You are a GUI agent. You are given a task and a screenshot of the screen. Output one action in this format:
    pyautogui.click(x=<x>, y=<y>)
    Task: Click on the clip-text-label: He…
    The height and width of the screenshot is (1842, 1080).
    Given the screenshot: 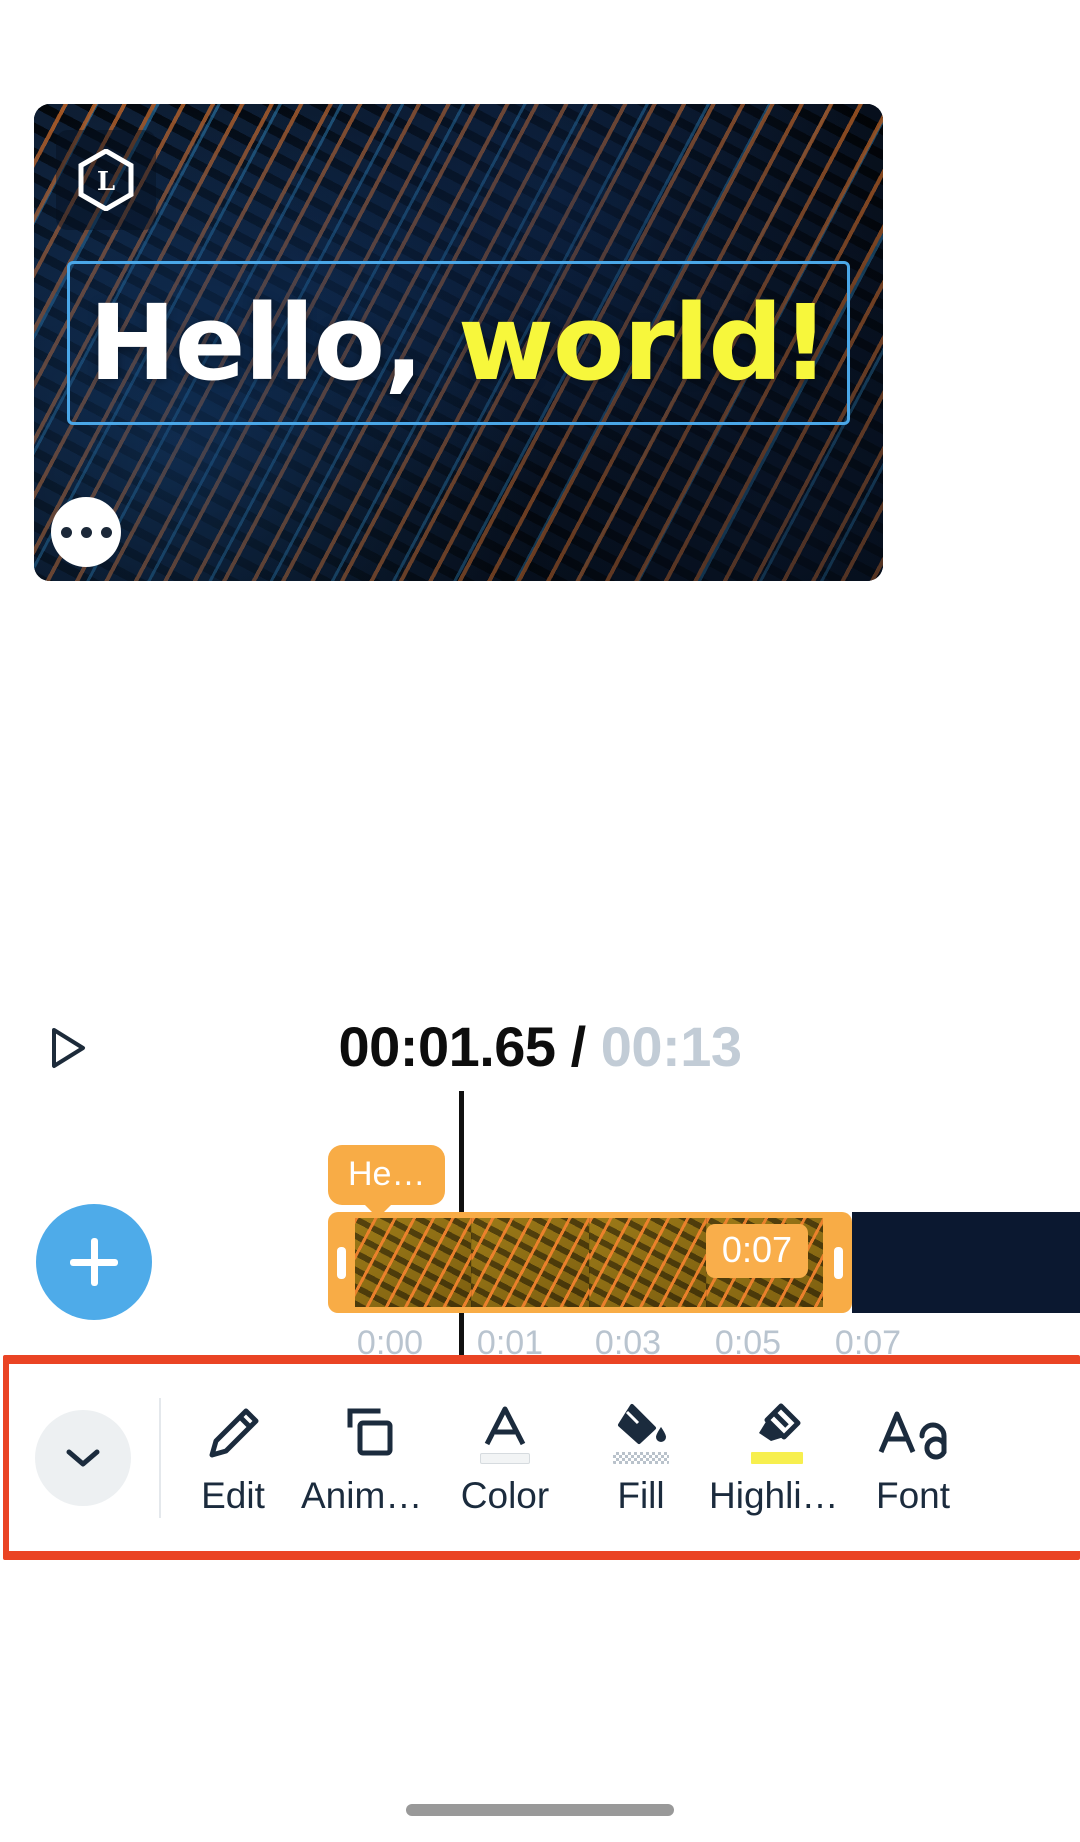 What is the action you would take?
    pyautogui.click(x=387, y=1181)
    